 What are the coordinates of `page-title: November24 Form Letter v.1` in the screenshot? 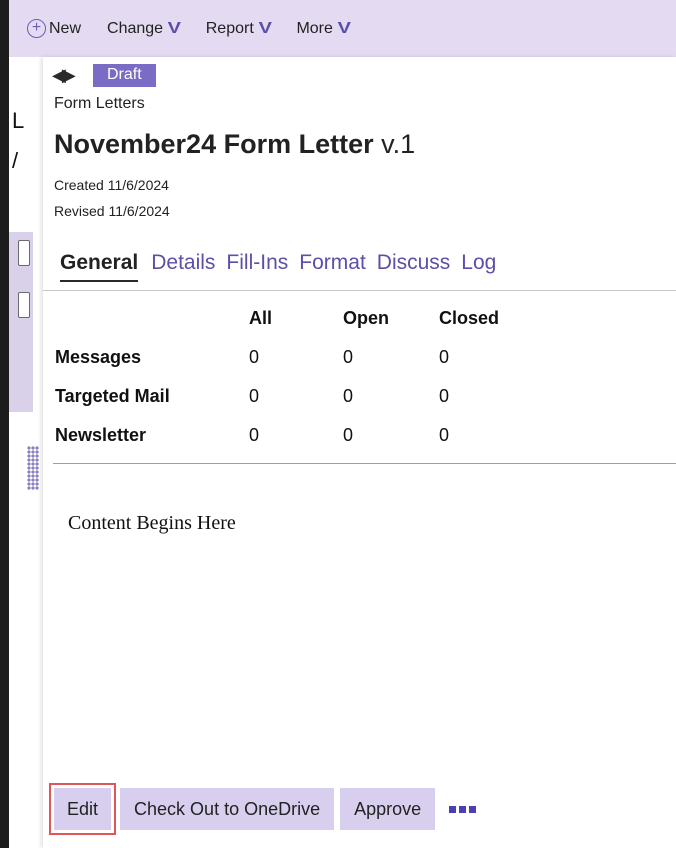 It's located at (234, 144).